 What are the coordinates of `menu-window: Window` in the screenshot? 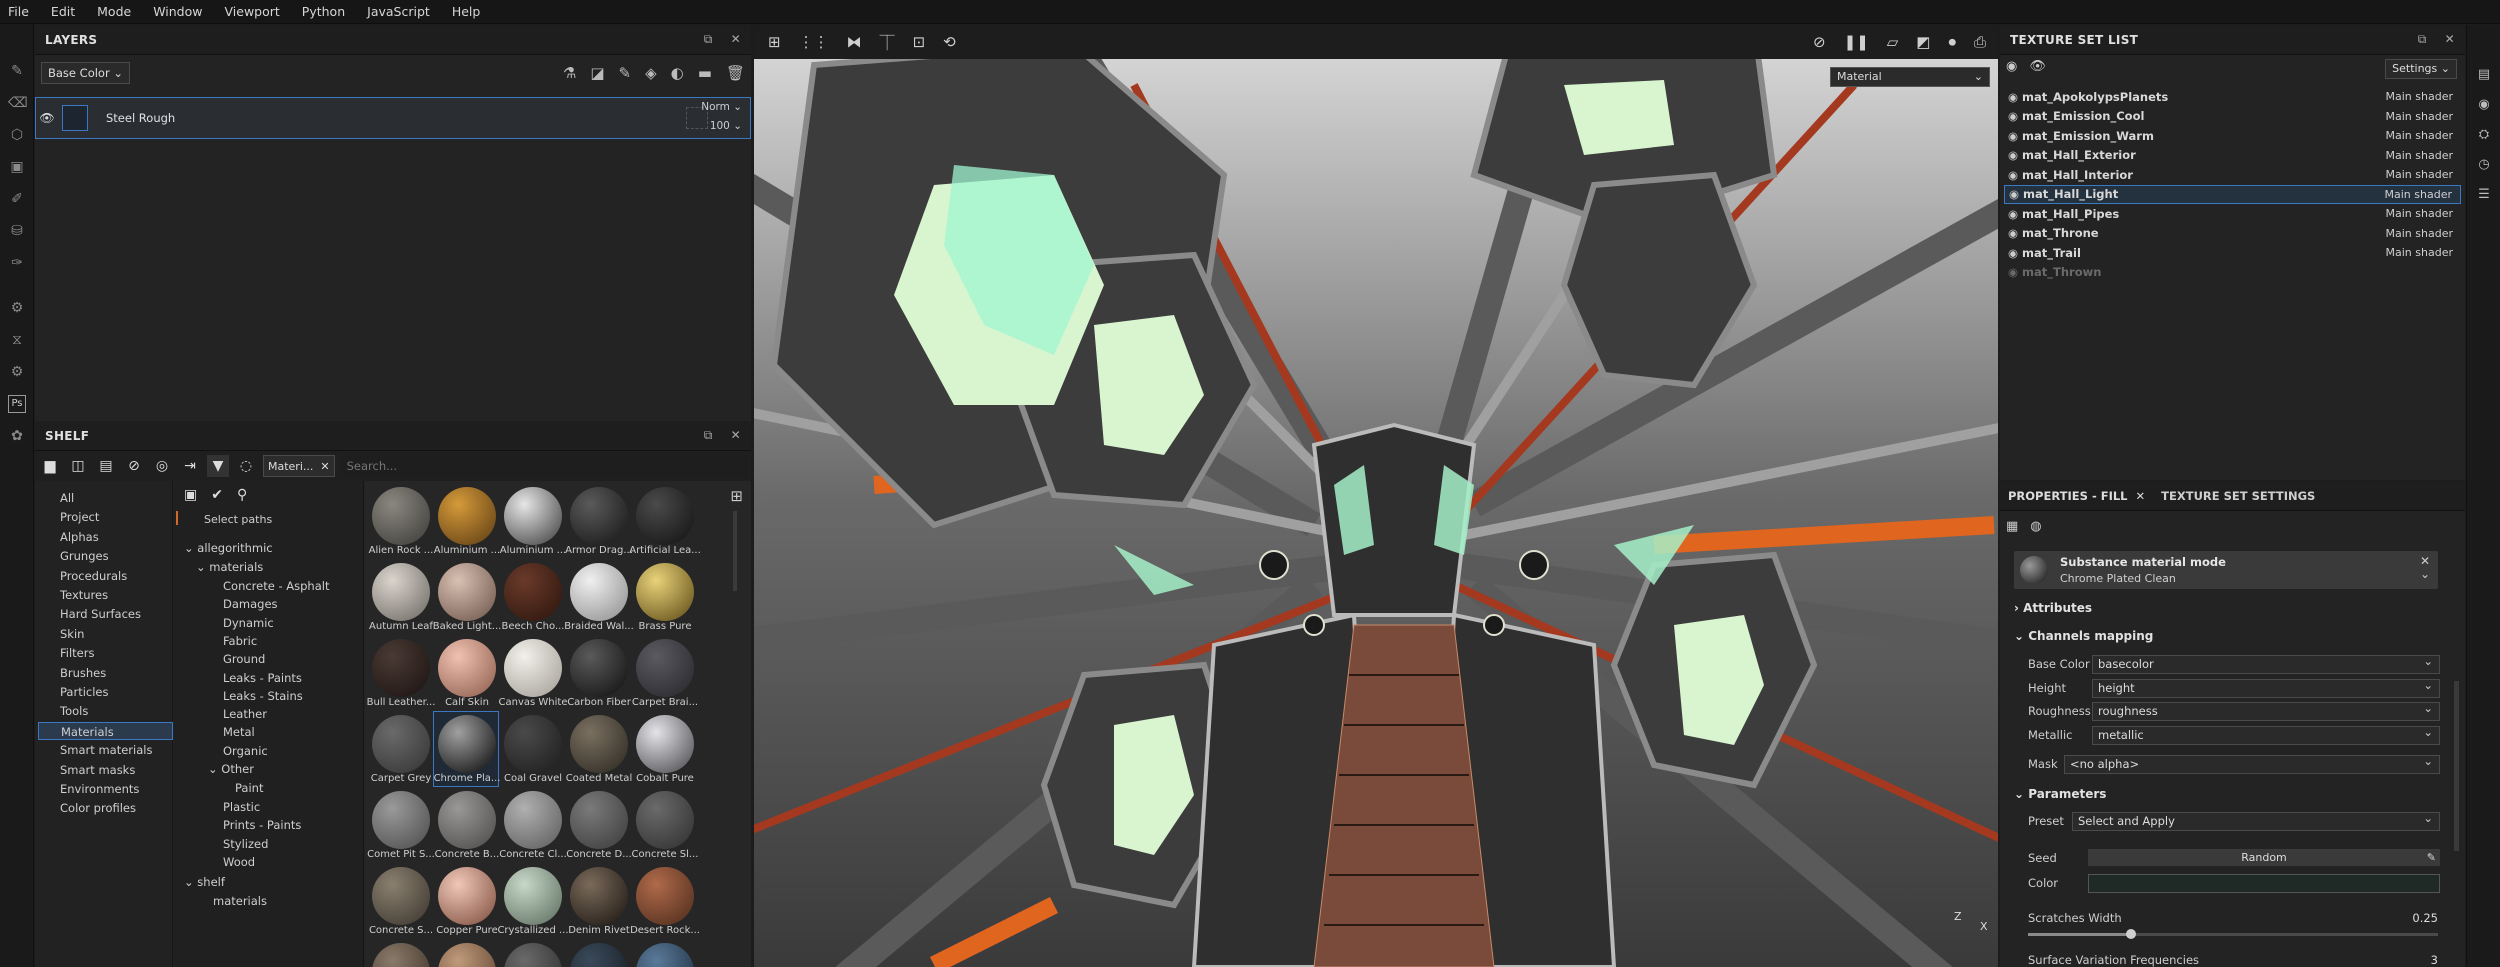 It's located at (177, 11).